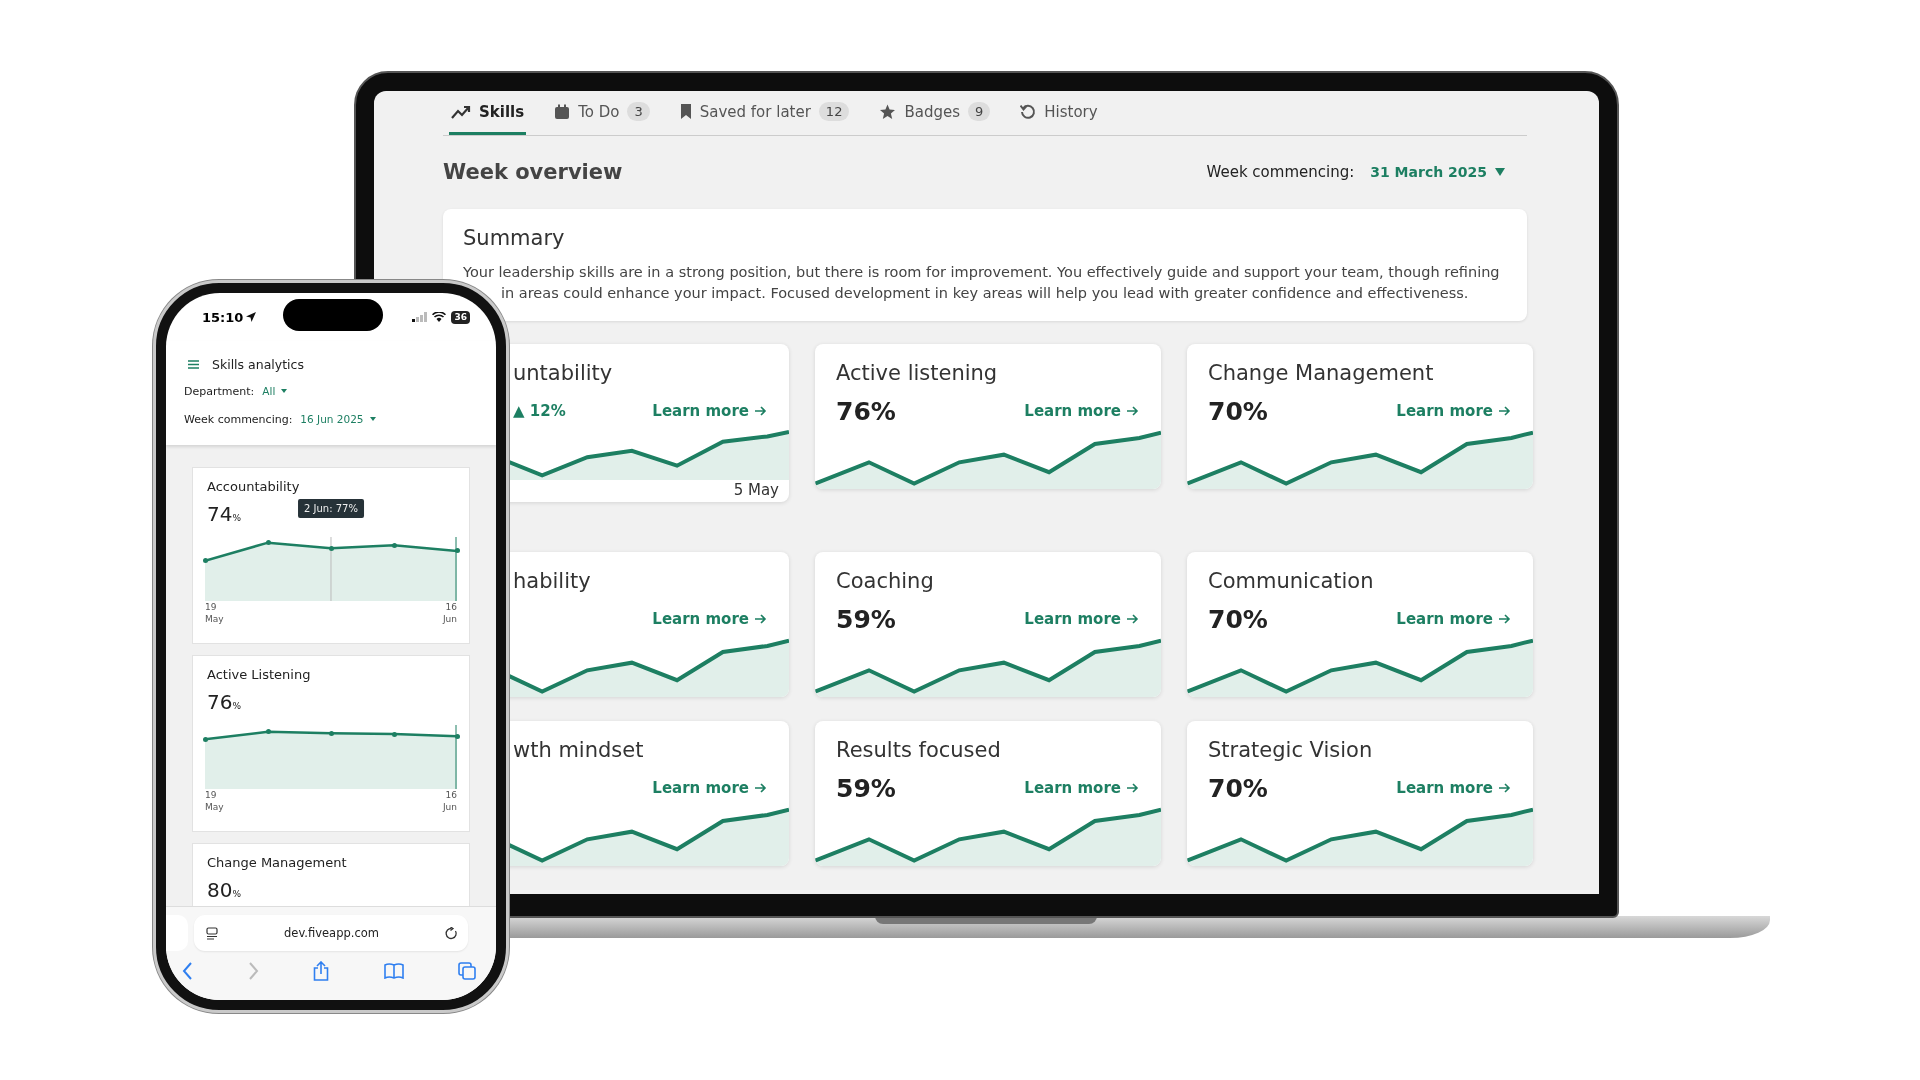 This screenshot has width=1920, height=1080. Describe the element at coordinates (420, 317) in the screenshot. I see `signal-icon` at that location.